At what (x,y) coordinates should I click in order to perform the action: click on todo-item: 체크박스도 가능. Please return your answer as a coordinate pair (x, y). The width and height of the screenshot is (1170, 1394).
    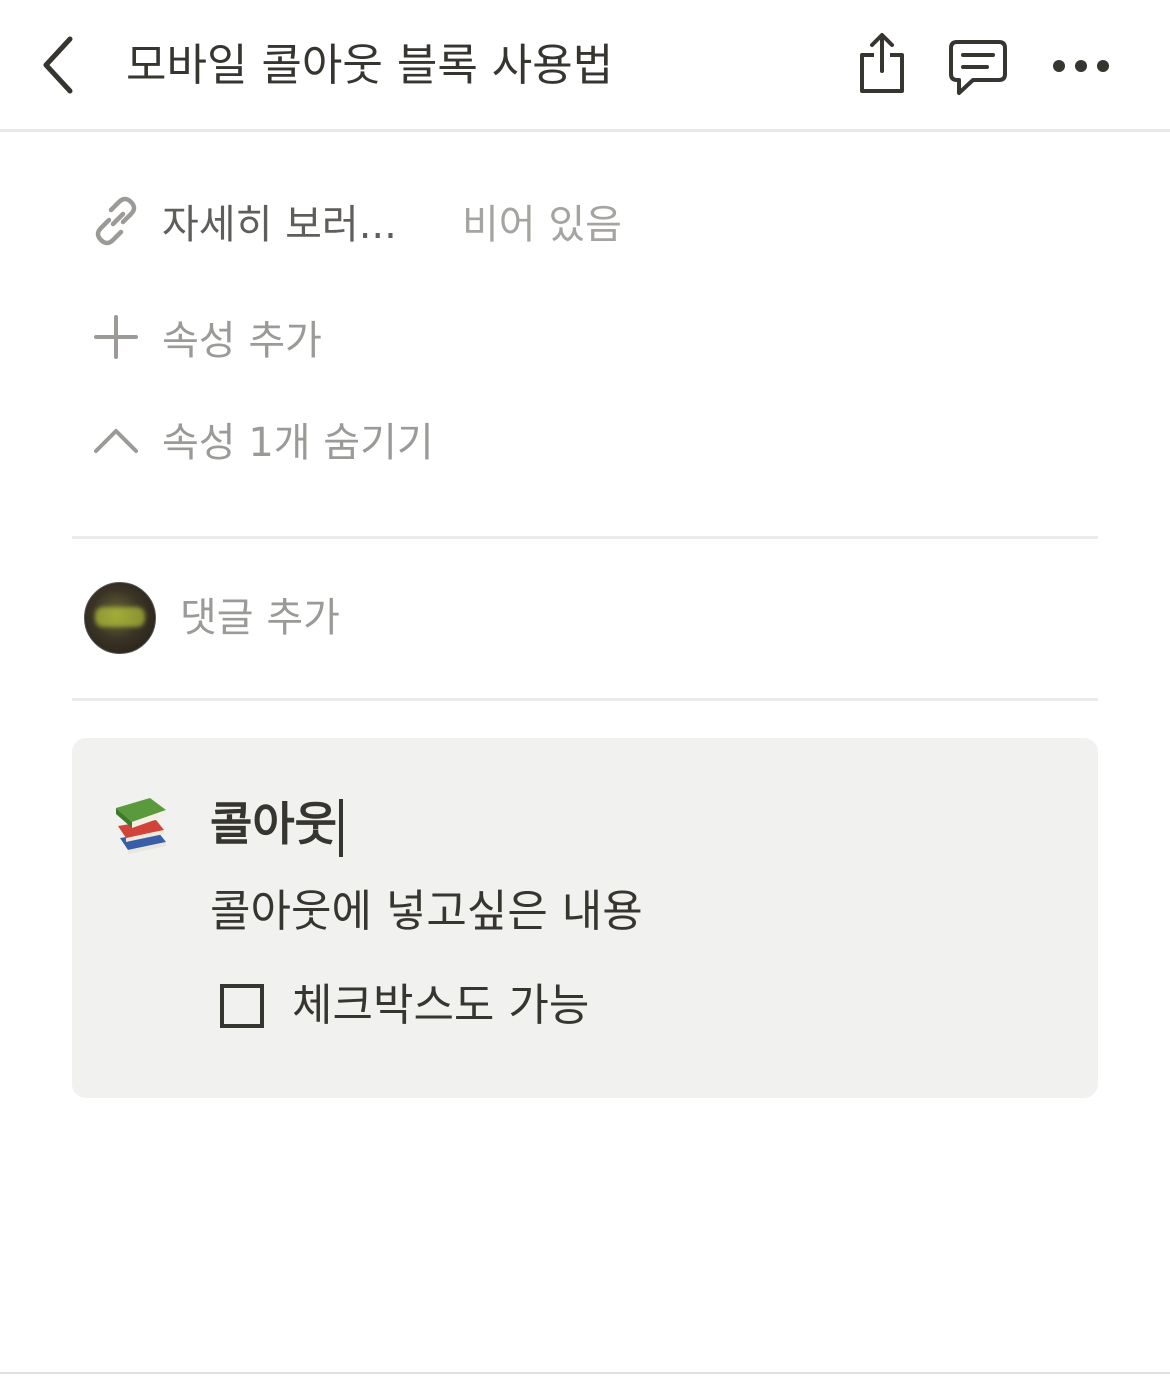
    Looking at the image, I should click on (404, 1006).